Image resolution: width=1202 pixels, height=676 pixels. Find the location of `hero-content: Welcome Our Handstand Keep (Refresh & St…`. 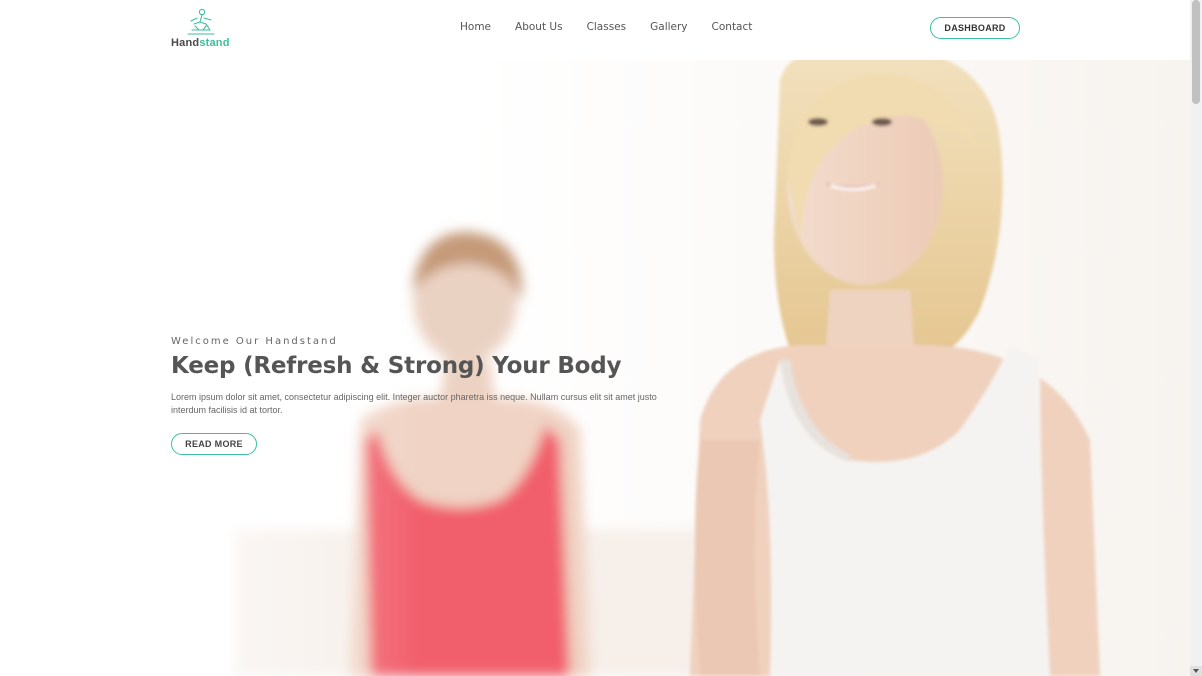

hero-content: Welcome Our Handstand Keep (Refresh & St… is located at coordinates (421, 376).